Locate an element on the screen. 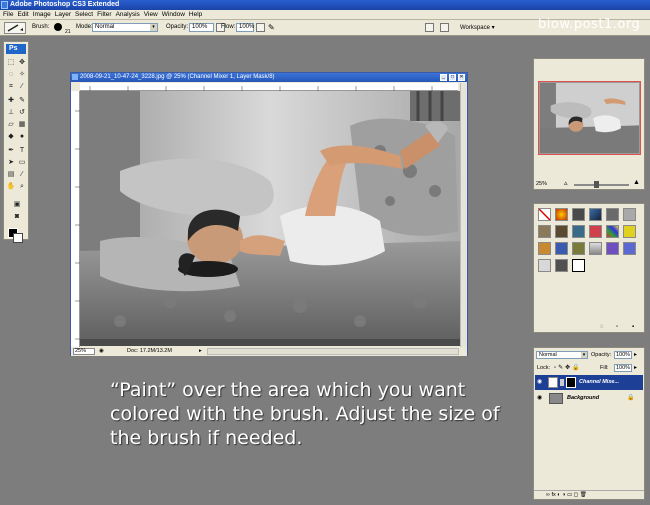 The height and width of the screenshot is (505, 650). hand-tool-icon: ✋ is located at coordinates (11, 187).